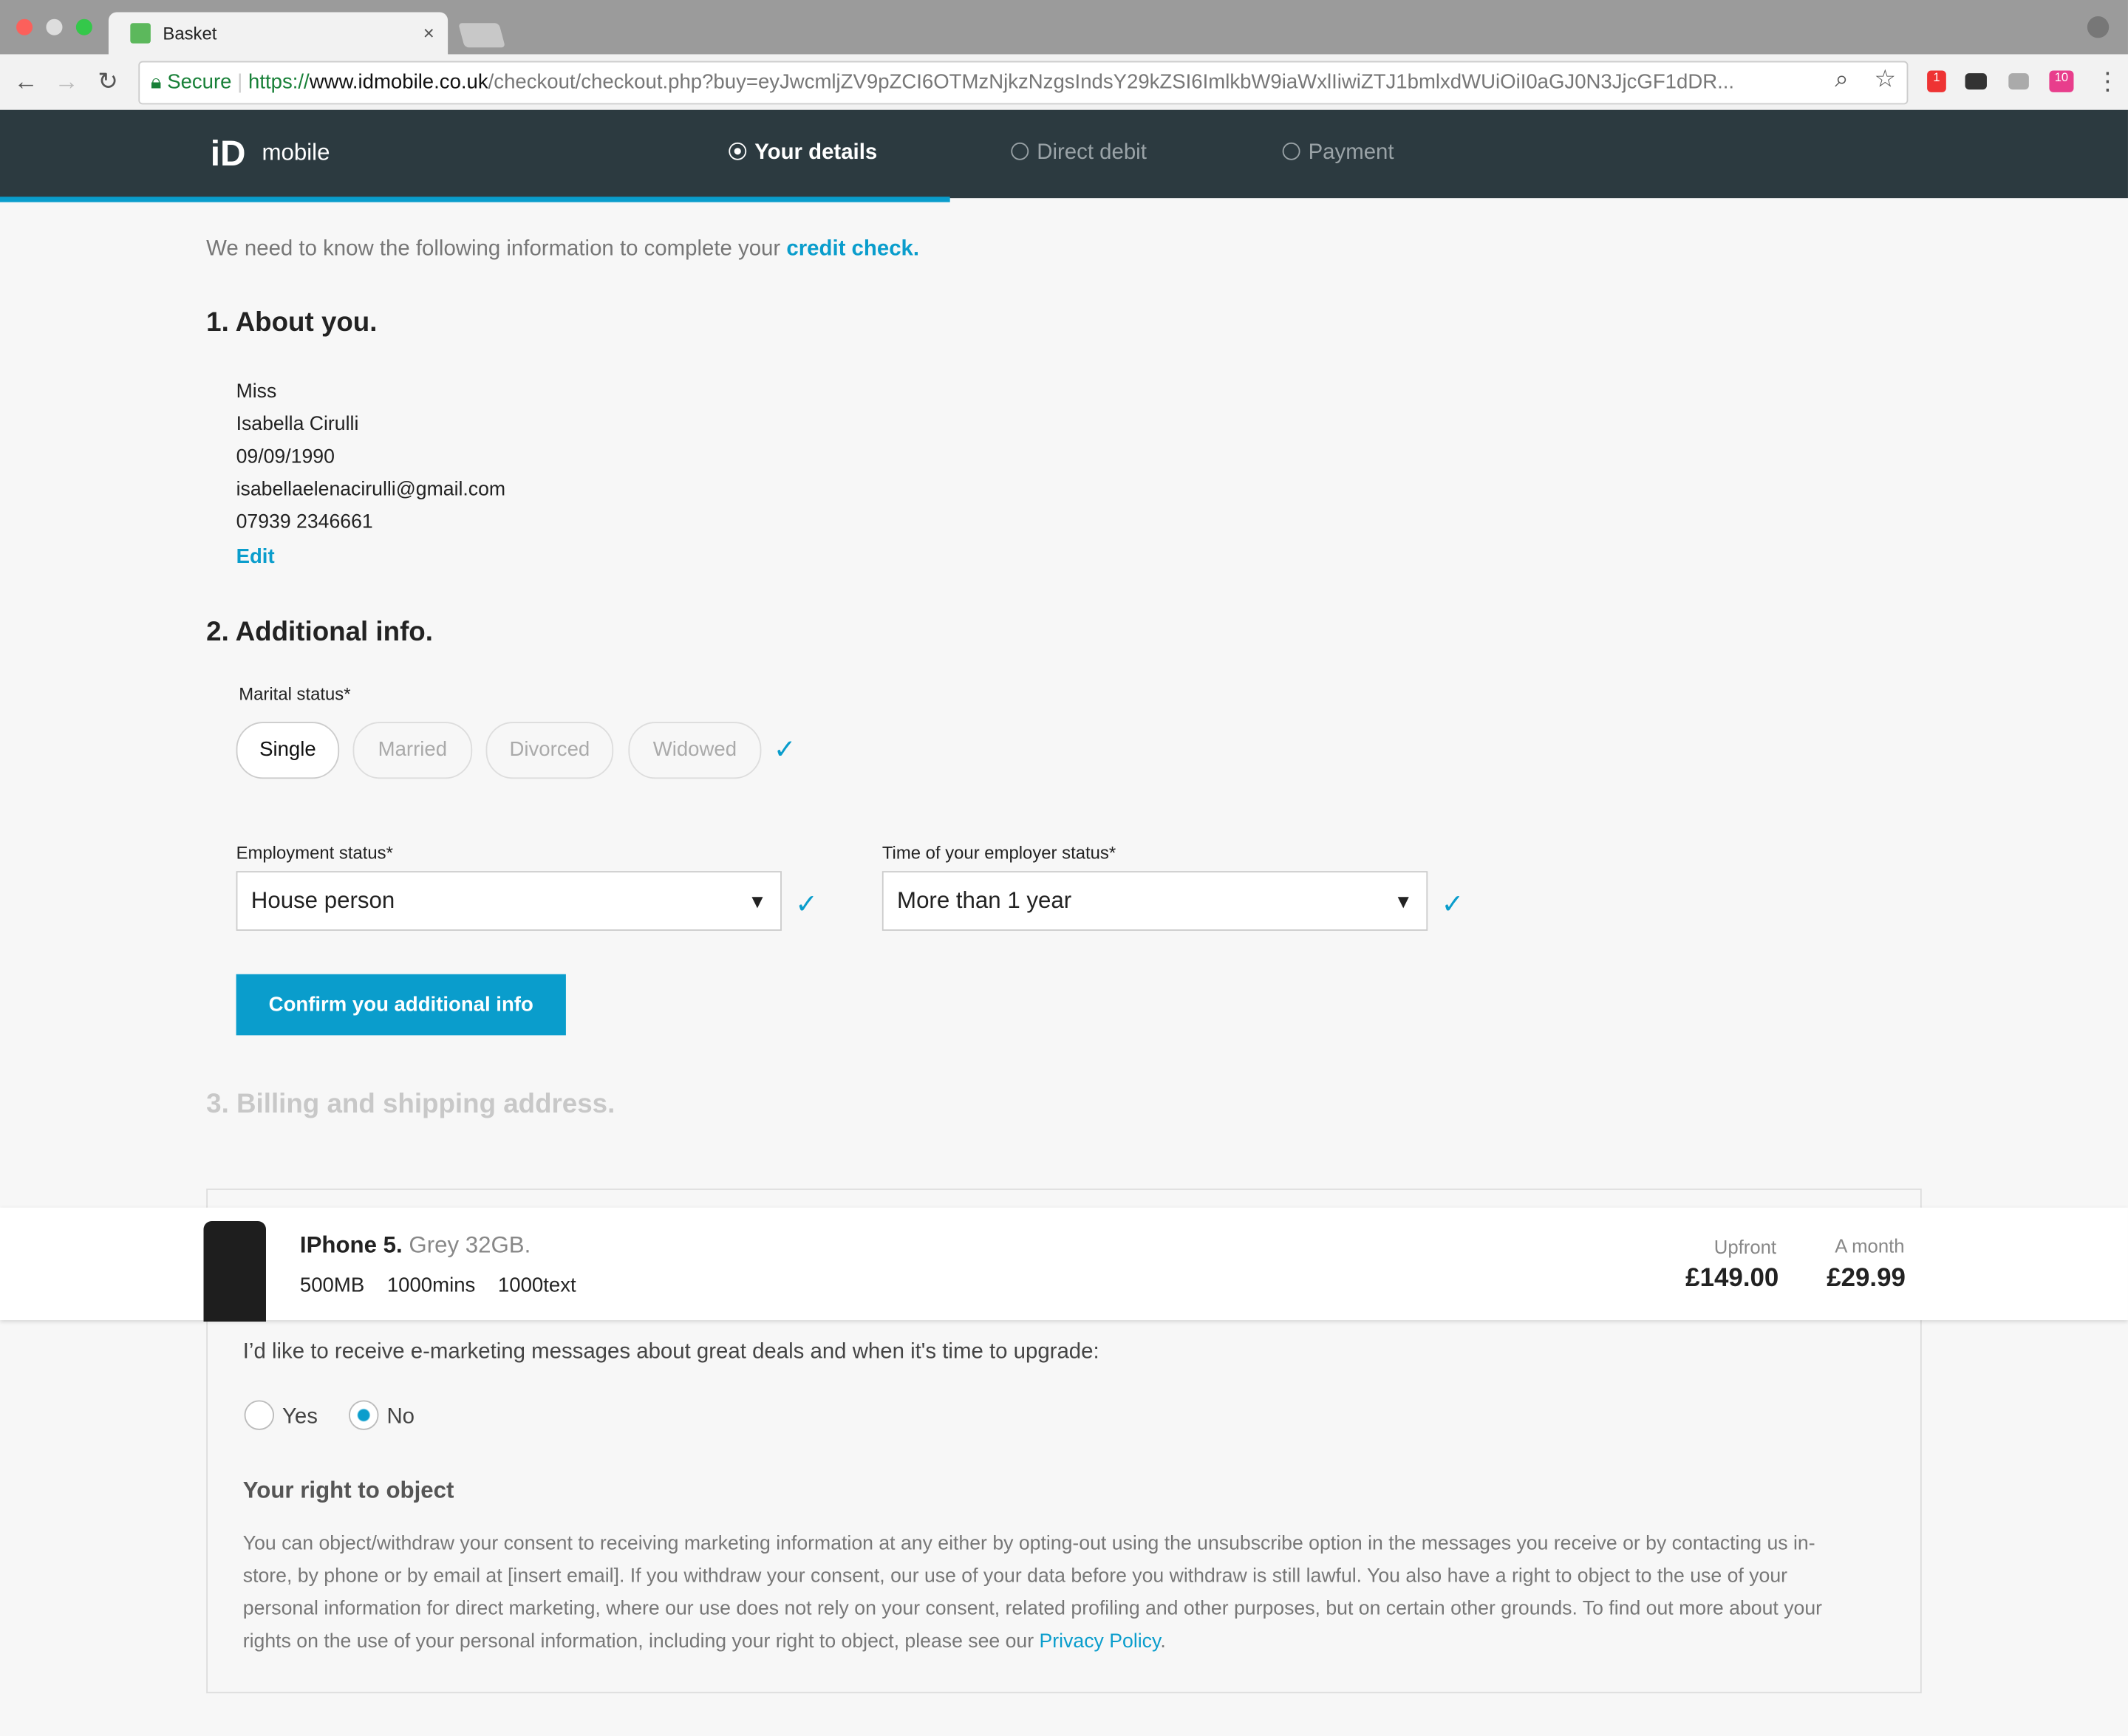 This screenshot has width=2128, height=1736. What do you see at coordinates (288, 750) in the screenshot?
I see `marital-single-button: Single` at bounding box center [288, 750].